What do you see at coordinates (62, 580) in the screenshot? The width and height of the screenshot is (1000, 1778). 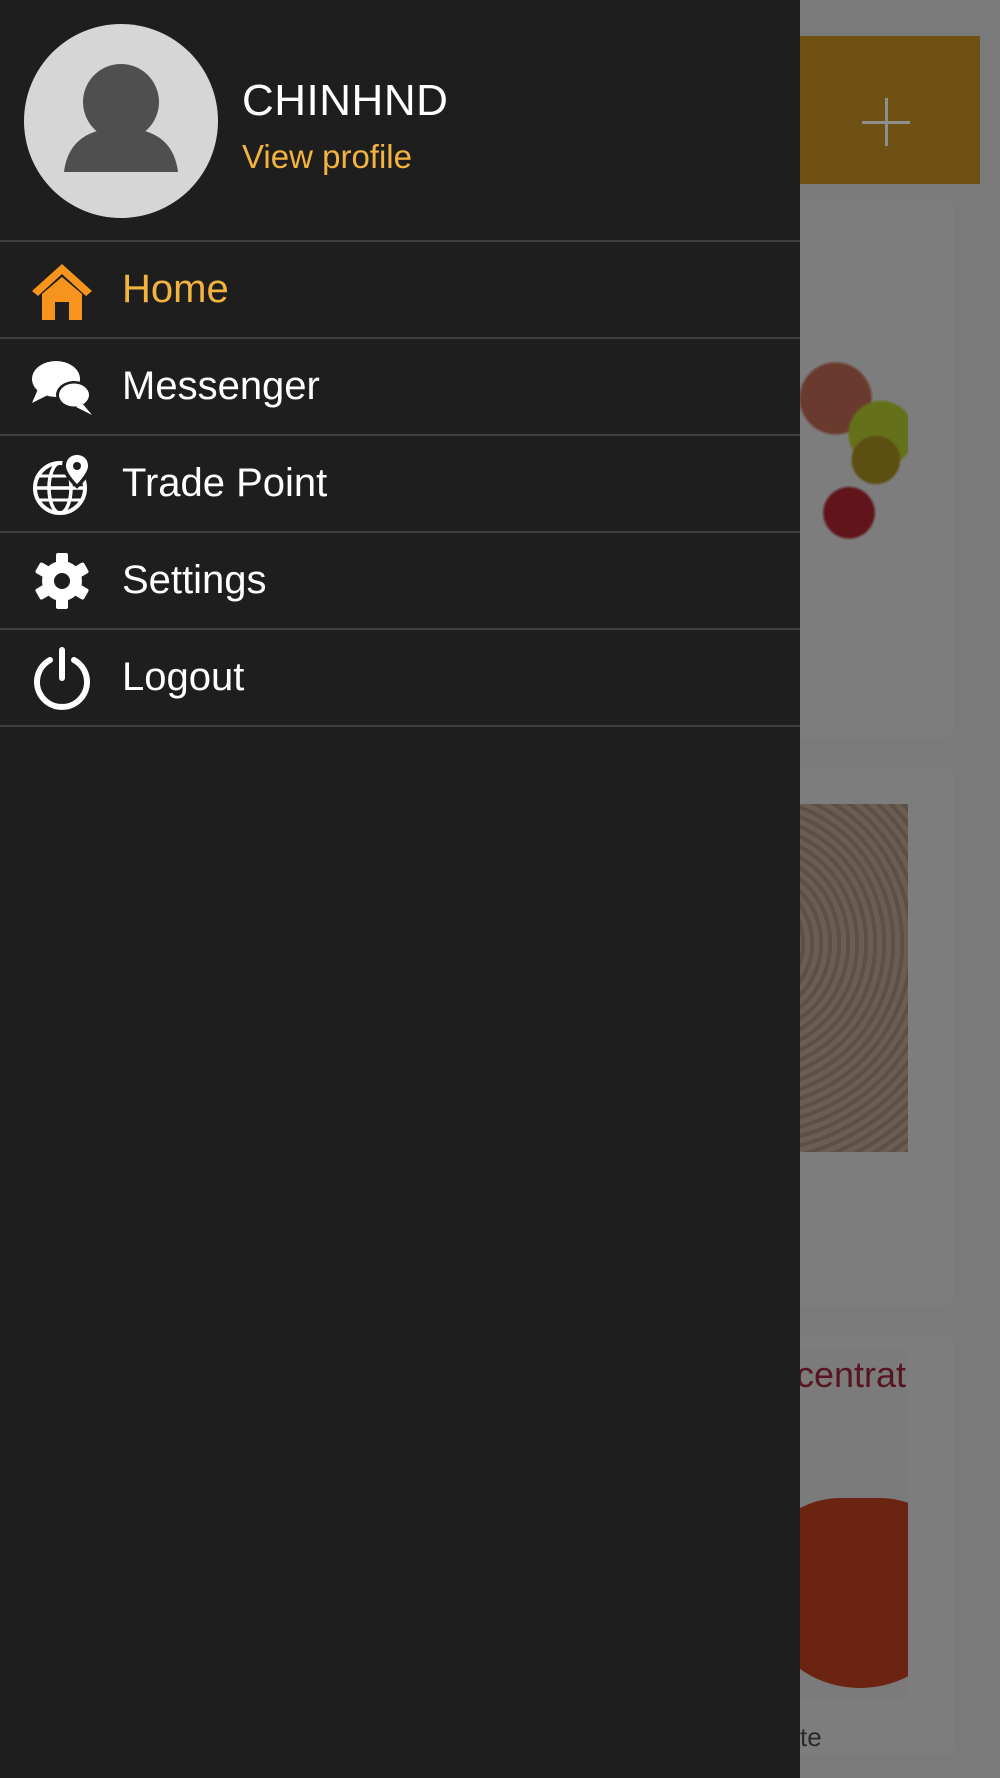 I see `gear-icon` at bounding box center [62, 580].